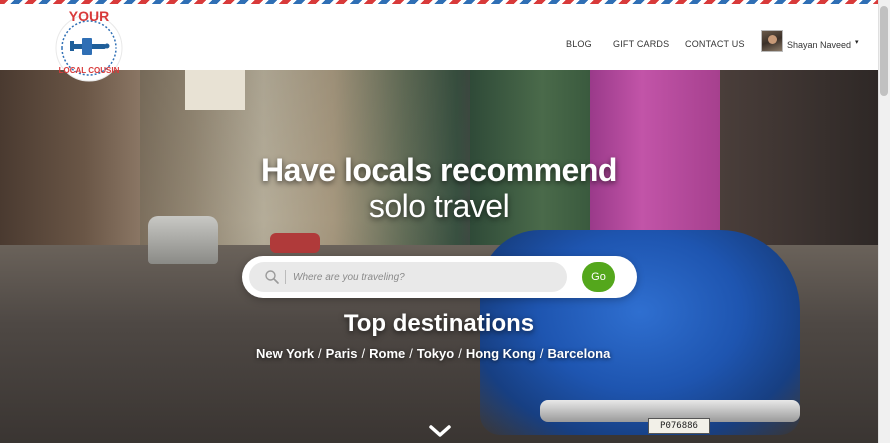  What do you see at coordinates (679, 426) in the screenshot?
I see `license-plate: P076886` at bounding box center [679, 426].